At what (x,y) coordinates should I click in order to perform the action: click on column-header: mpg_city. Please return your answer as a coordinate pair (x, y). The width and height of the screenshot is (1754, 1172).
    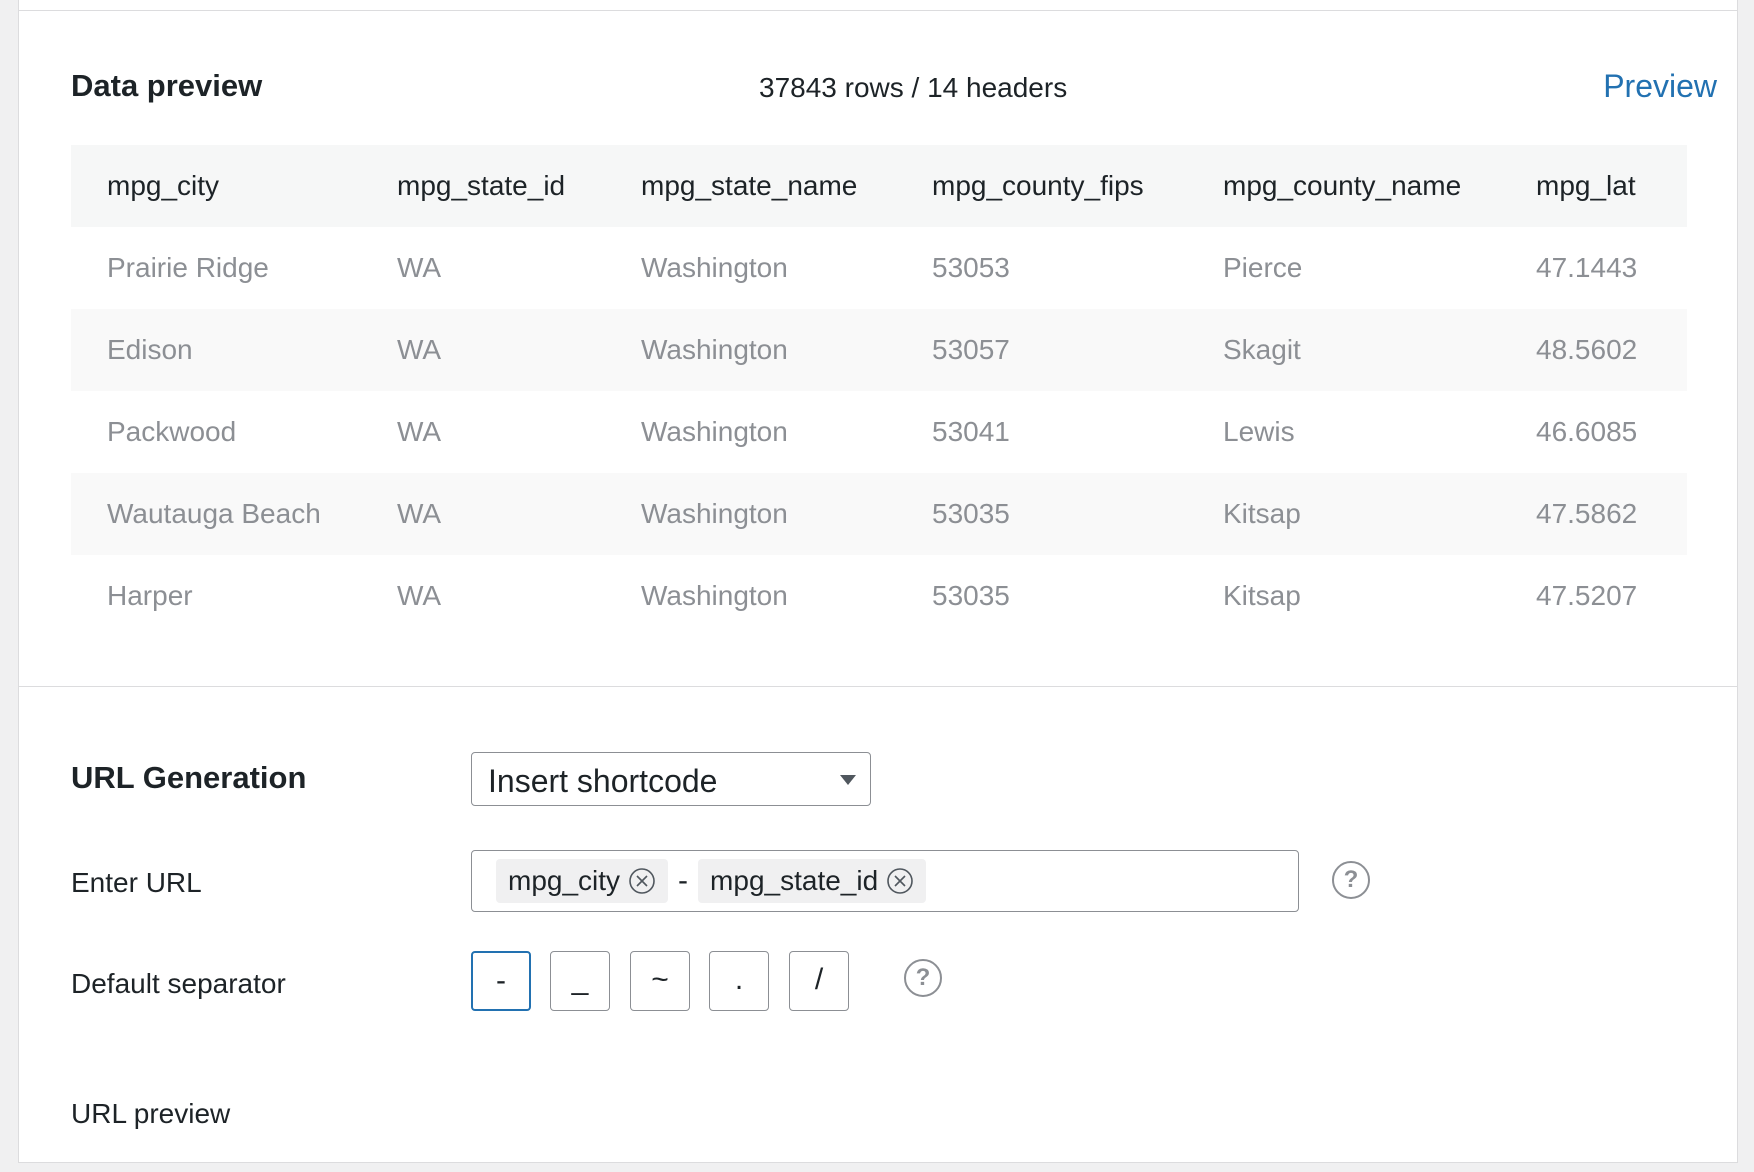
    Looking at the image, I should click on (163, 185).